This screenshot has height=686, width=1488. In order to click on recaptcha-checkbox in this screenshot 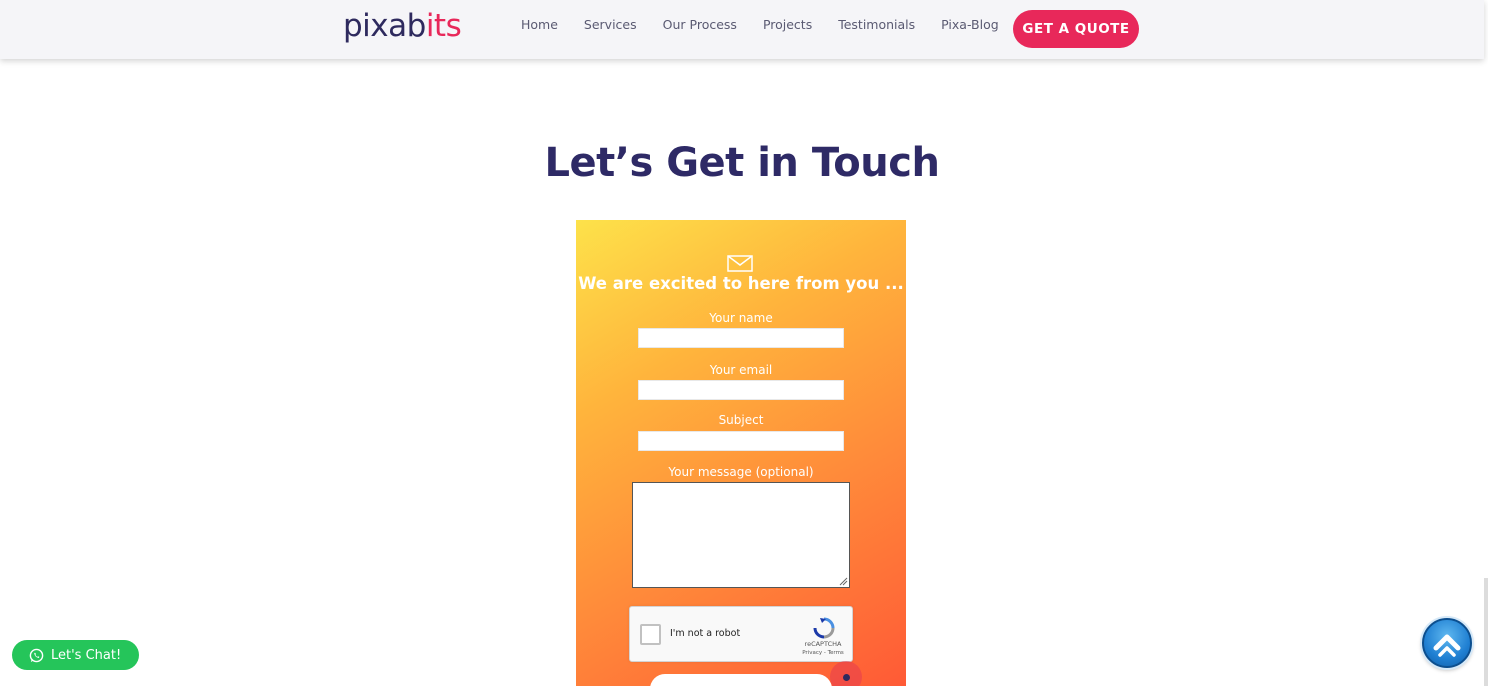, I will do `click(650, 634)`.